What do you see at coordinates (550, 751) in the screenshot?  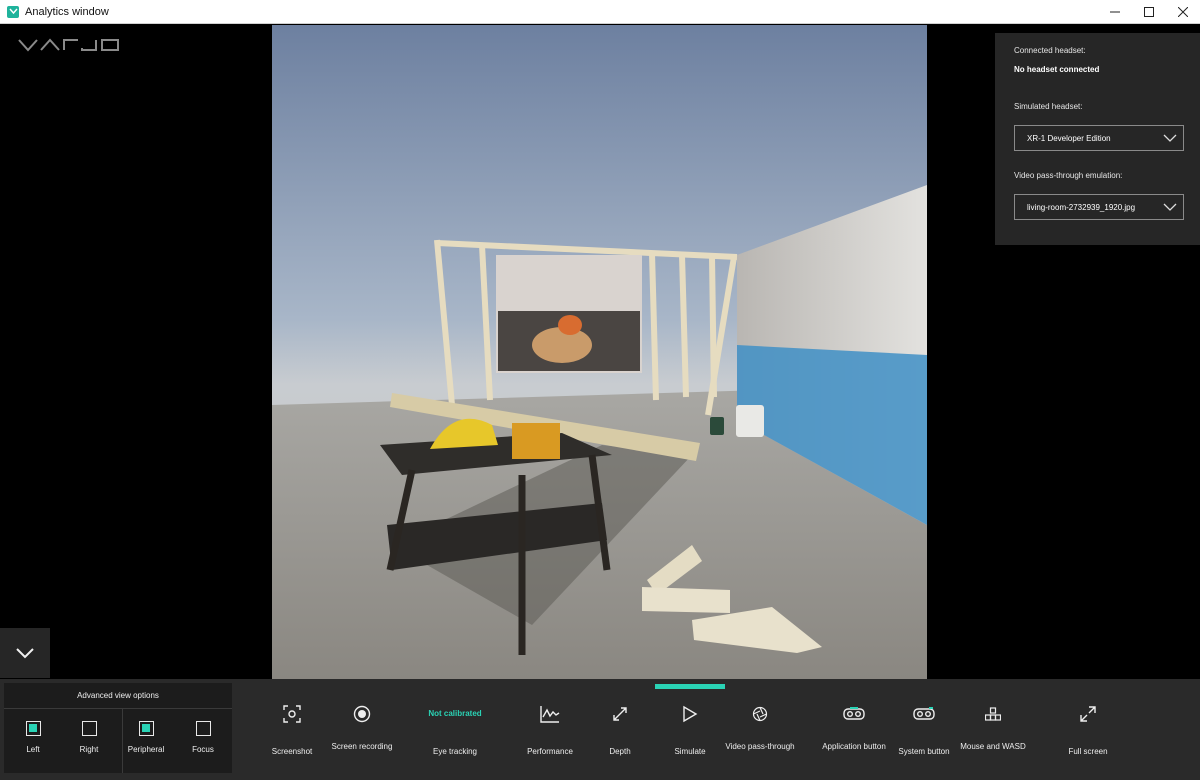 I see `performance-label: Performance` at bounding box center [550, 751].